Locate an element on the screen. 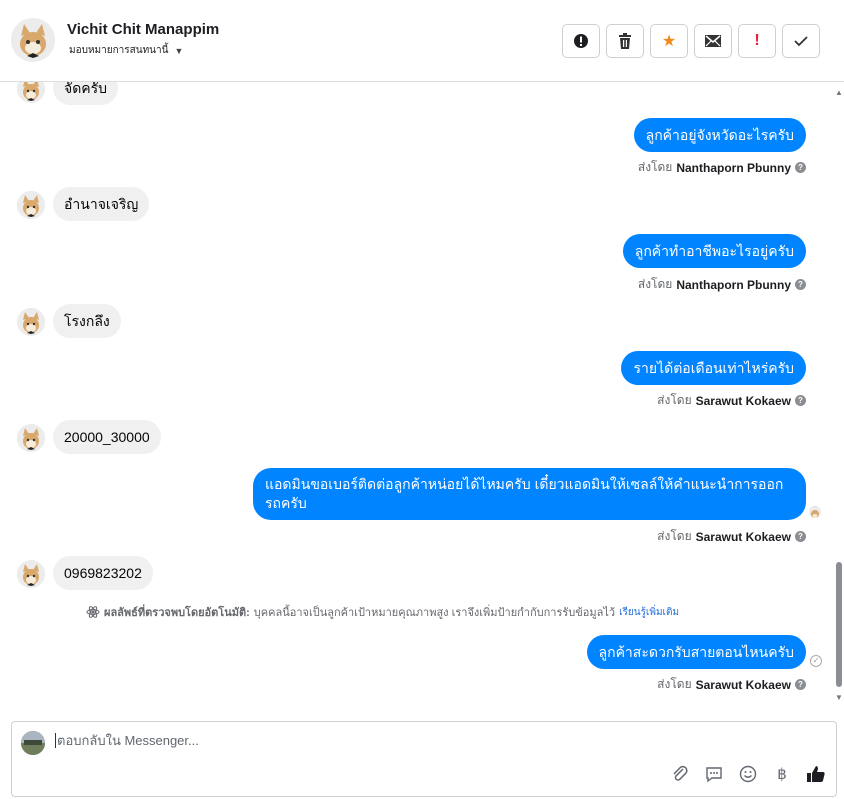 The width and height of the screenshot is (844, 799). scroll-up-icon: ▲ is located at coordinates (839, 92).